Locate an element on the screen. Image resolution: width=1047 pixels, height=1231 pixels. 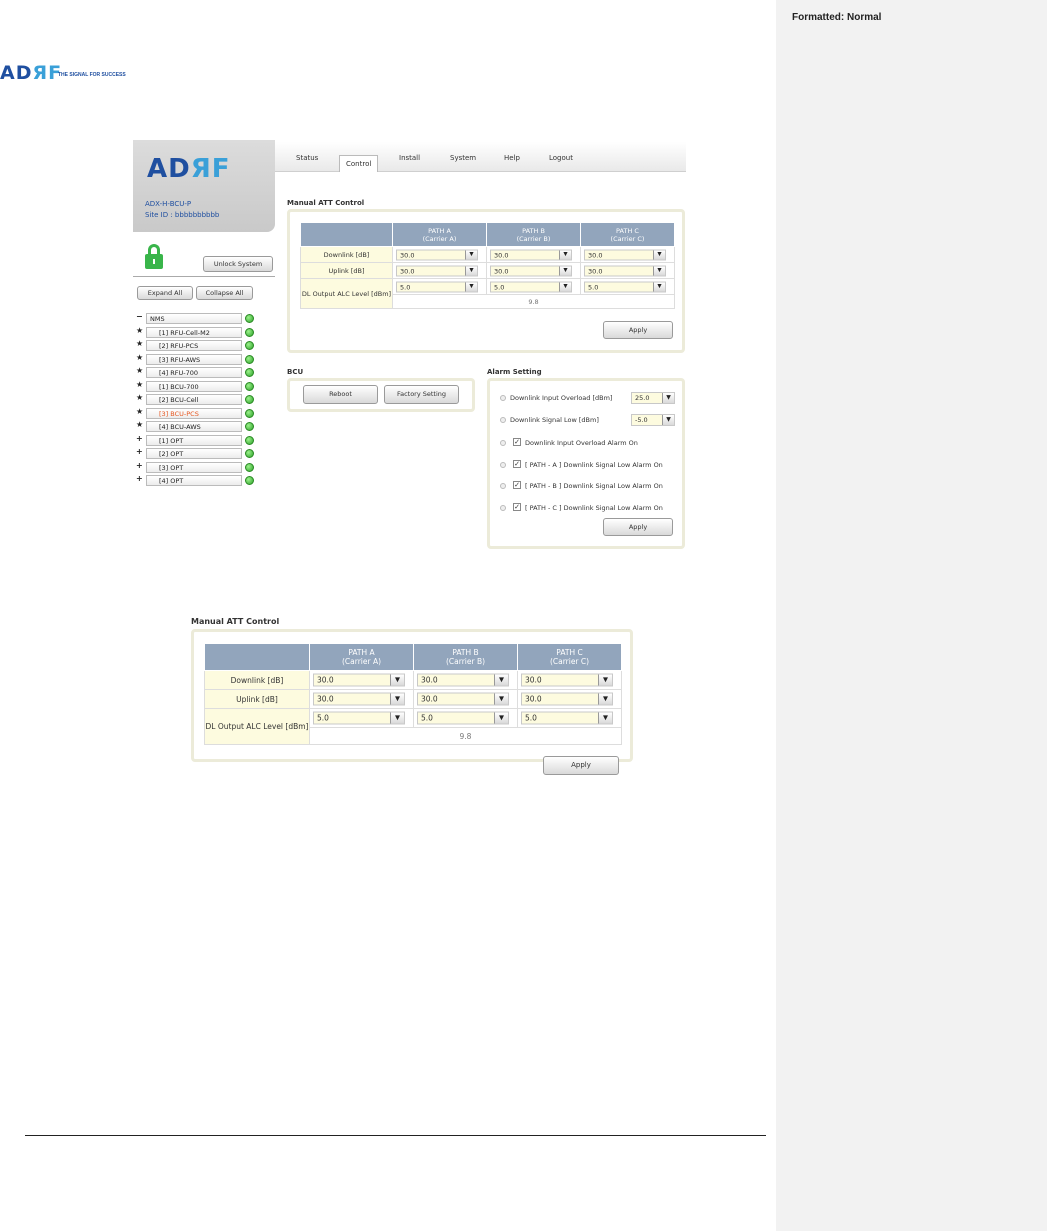
tree-node-label: NMS is located at coordinates (194, 318).